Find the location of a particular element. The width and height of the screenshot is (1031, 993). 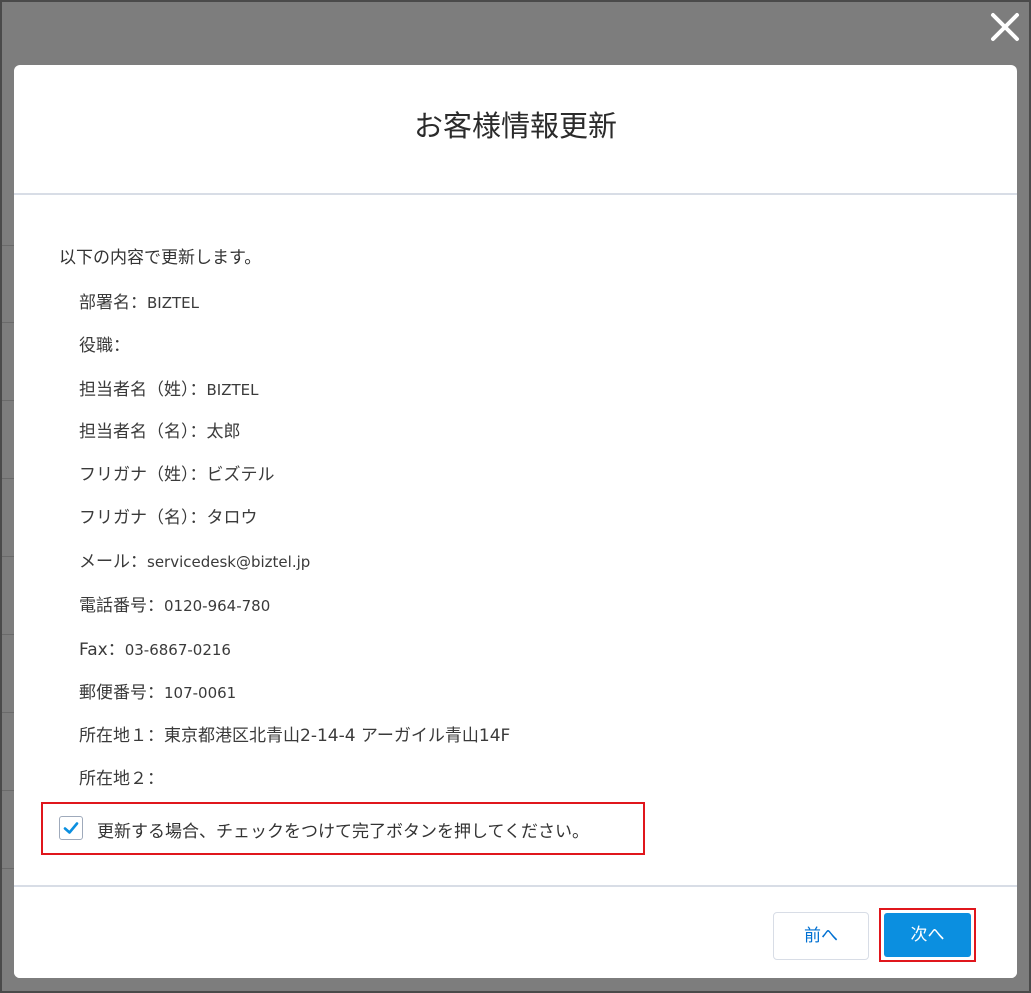

field-label: フリガナ（姓）： is located at coordinates (143, 475).